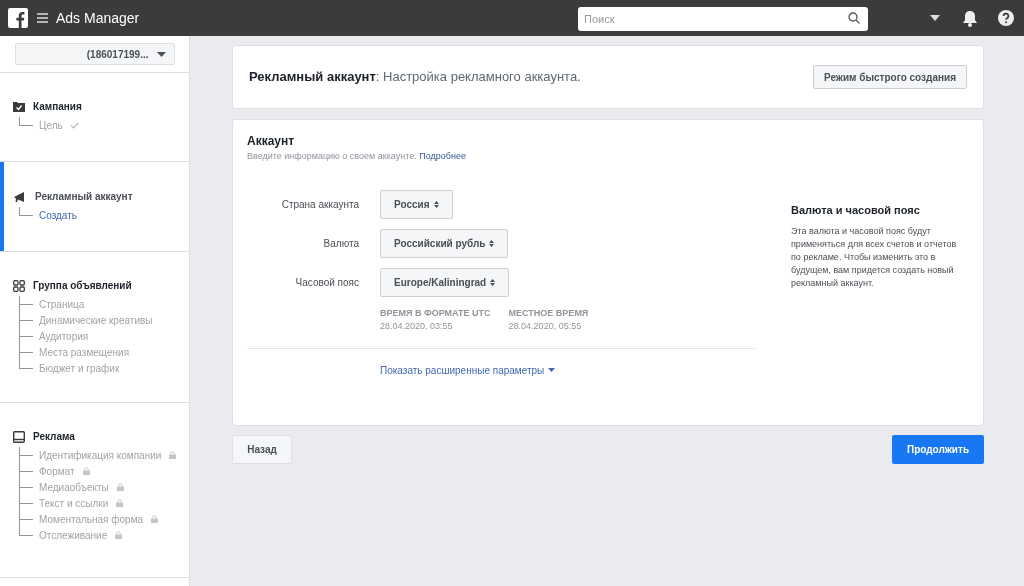 The image size is (1024, 586). I want to click on card-subtitle: Введите информацию о своем аккаунте. Подробнее, so click(357, 156).